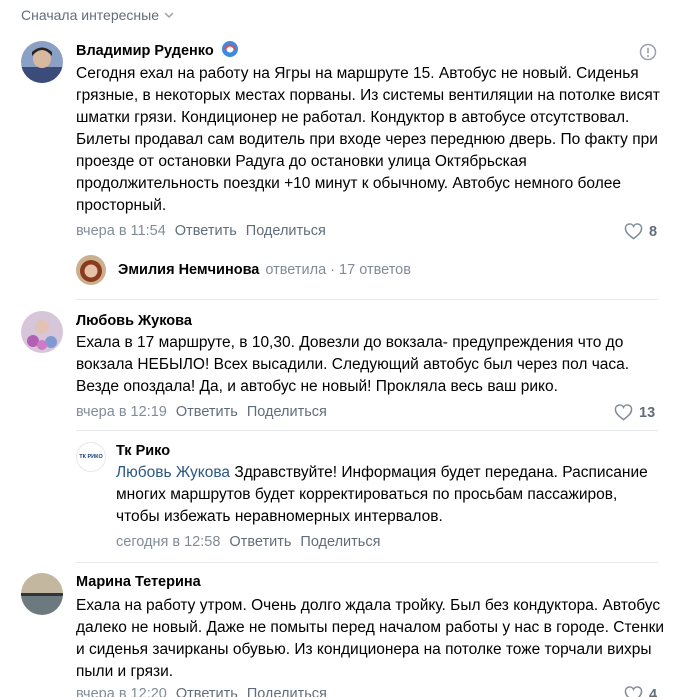 Image resolution: width=675 pixels, height=697 pixels. What do you see at coordinates (145, 51) in the screenshot?
I see `comment-author: Владимир Руденко` at bounding box center [145, 51].